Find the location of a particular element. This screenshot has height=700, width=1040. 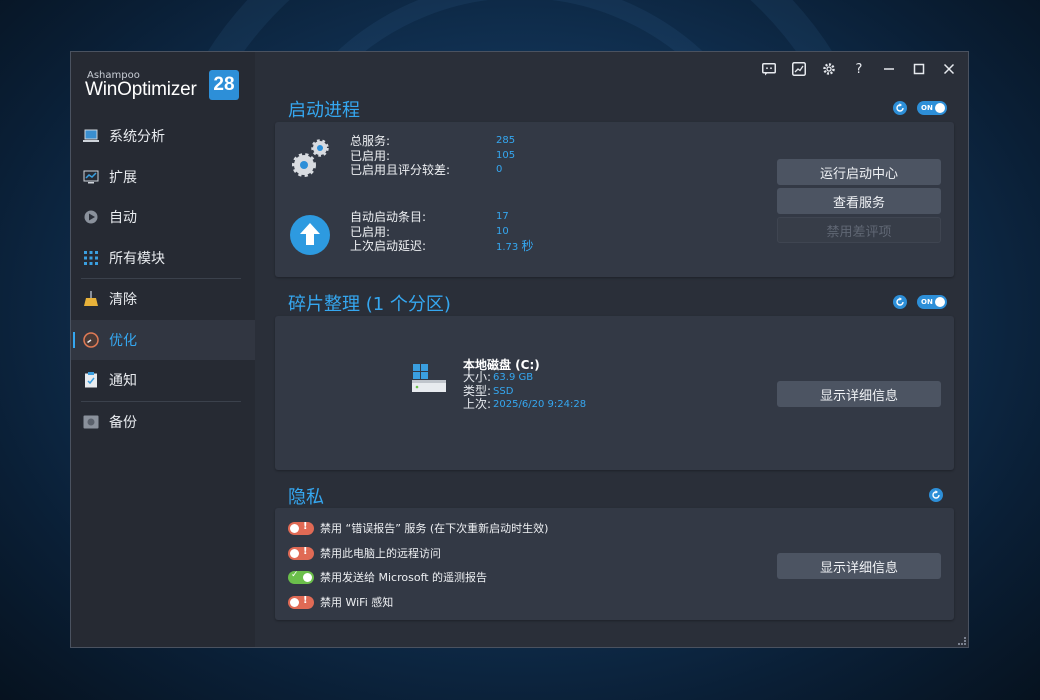

services-stats: 总服务: 285 已启用: 105 已启用且评分较差: 0 is located at coordinates (432, 156).